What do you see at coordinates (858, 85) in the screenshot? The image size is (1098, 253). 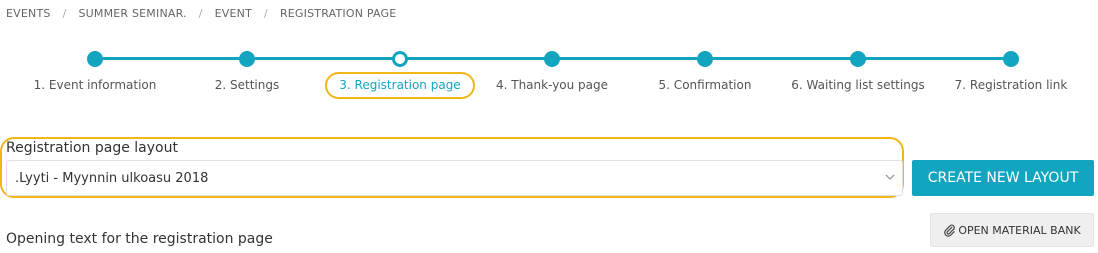 I see `step-label: 6. Waiting list settings` at bounding box center [858, 85].